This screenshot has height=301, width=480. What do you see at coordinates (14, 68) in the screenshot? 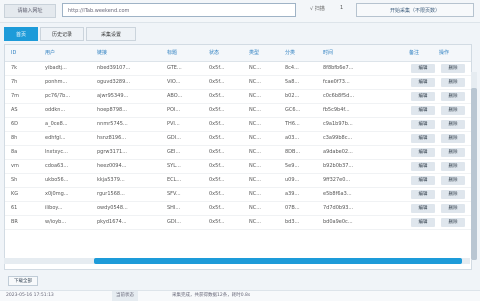
I see `table-cell: 7k` at bounding box center [14, 68].